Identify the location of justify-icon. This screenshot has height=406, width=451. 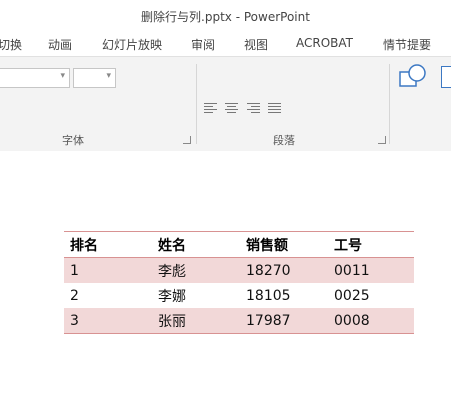
(274, 108).